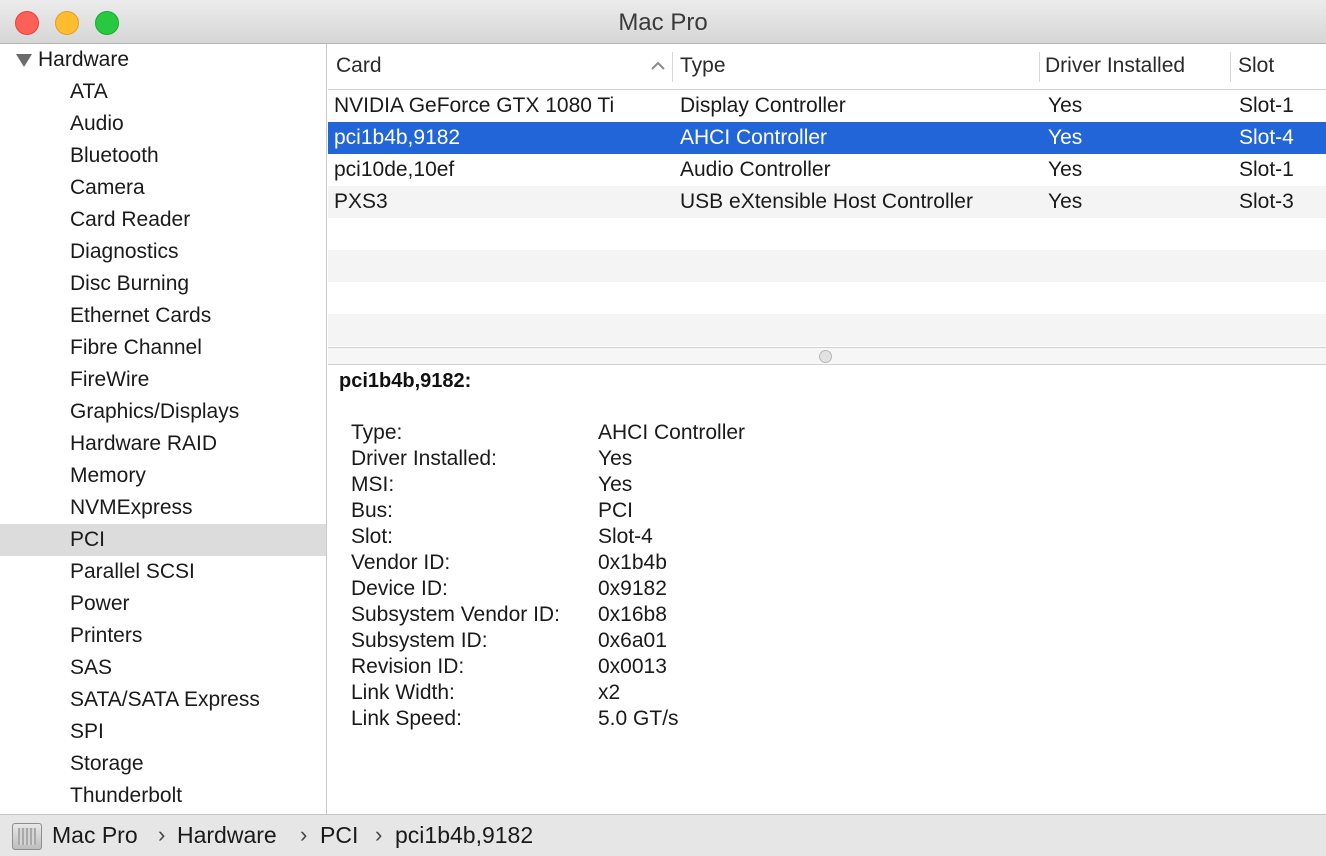 This screenshot has width=1326, height=856. I want to click on table-header: Card Type Driver Installed Slot, so click(827, 67).